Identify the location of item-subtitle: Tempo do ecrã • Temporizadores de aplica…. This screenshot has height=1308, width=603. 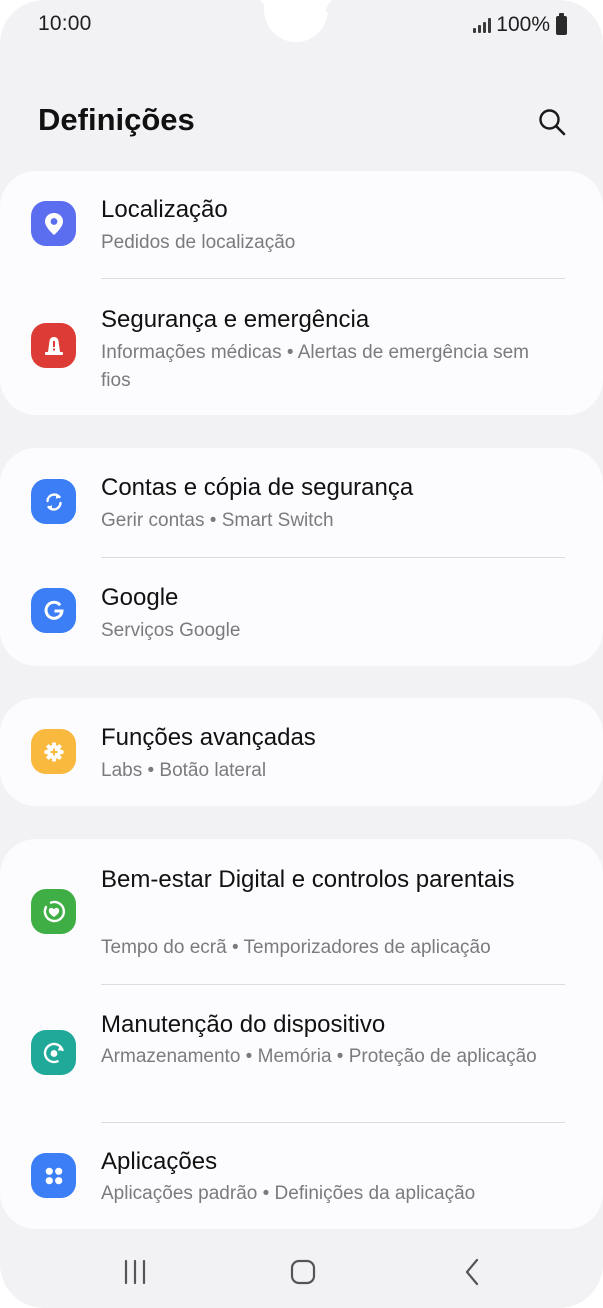
(296, 947).